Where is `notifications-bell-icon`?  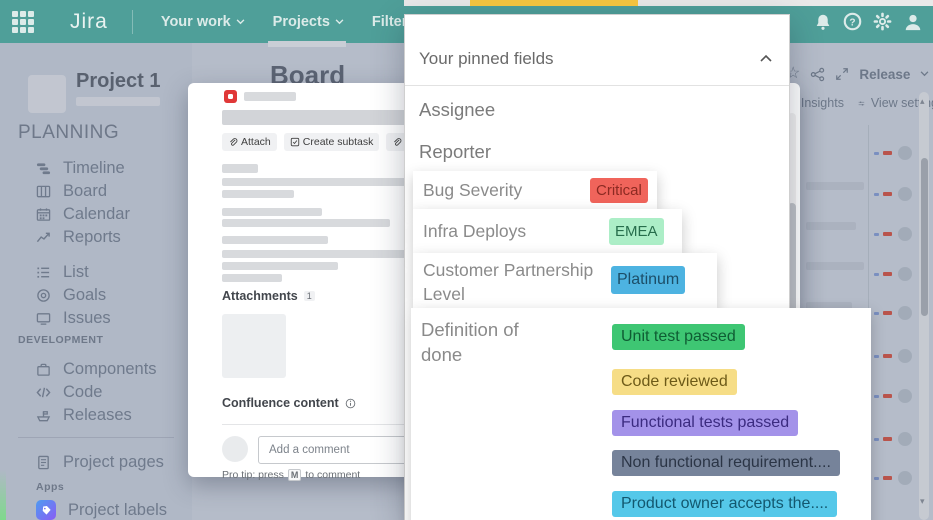 notifications-bell-icon is located at coordinates (823, 22).